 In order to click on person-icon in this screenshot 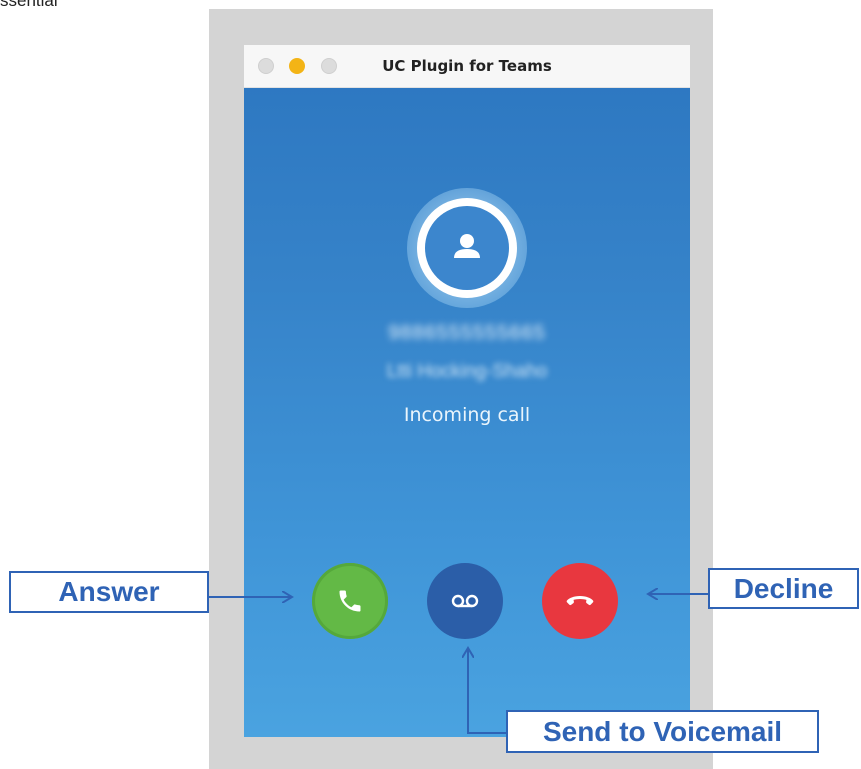, I will do `click(467, 248)`.